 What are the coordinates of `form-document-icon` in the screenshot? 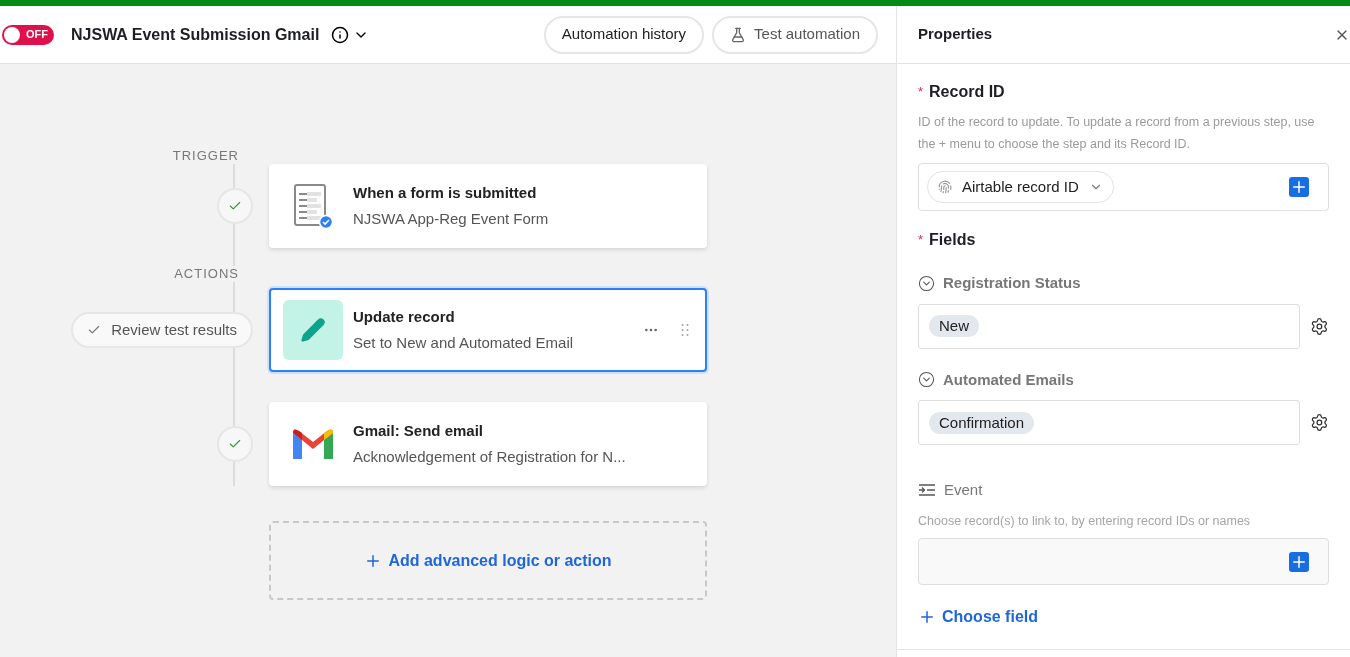 It's located at (313, 206).